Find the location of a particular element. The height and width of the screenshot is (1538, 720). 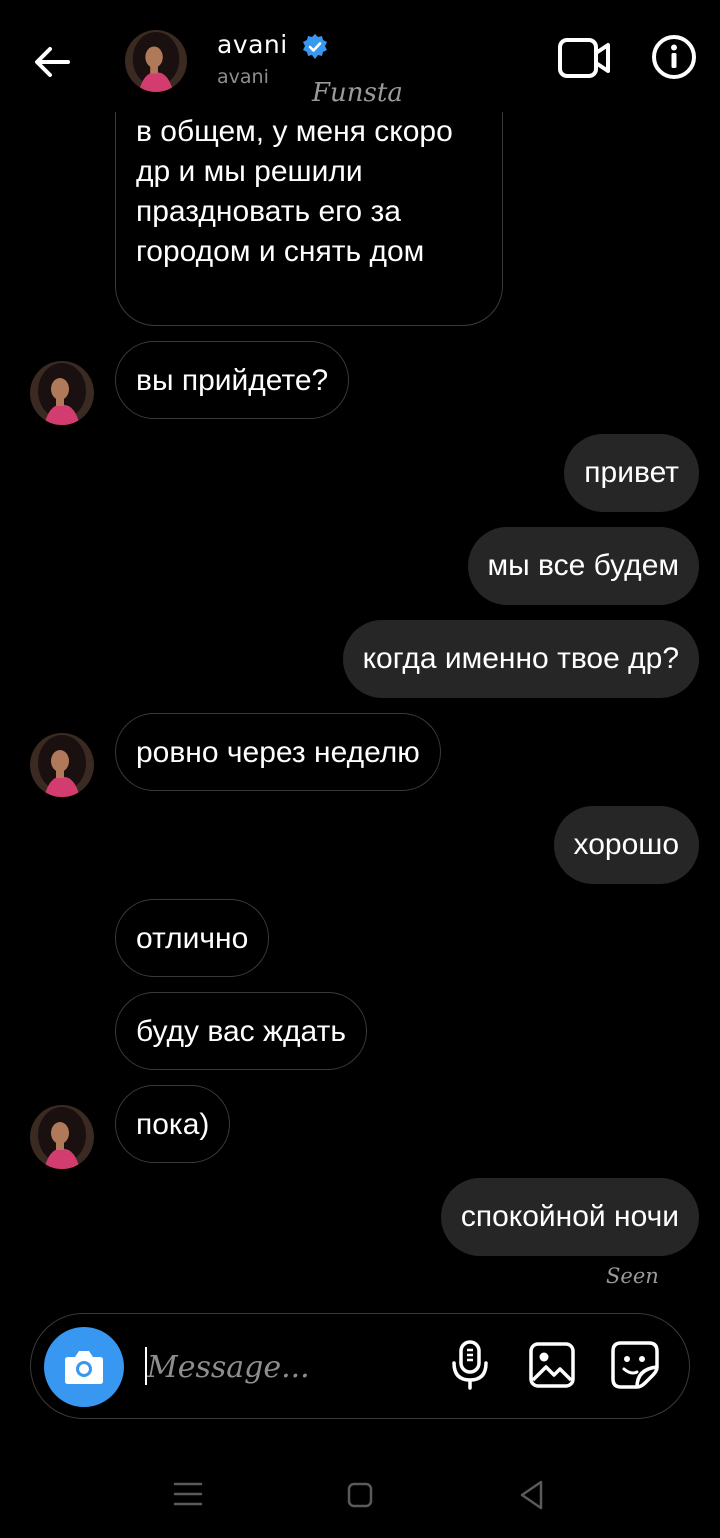

contact-username: avani is located at coordinates (243, 77).